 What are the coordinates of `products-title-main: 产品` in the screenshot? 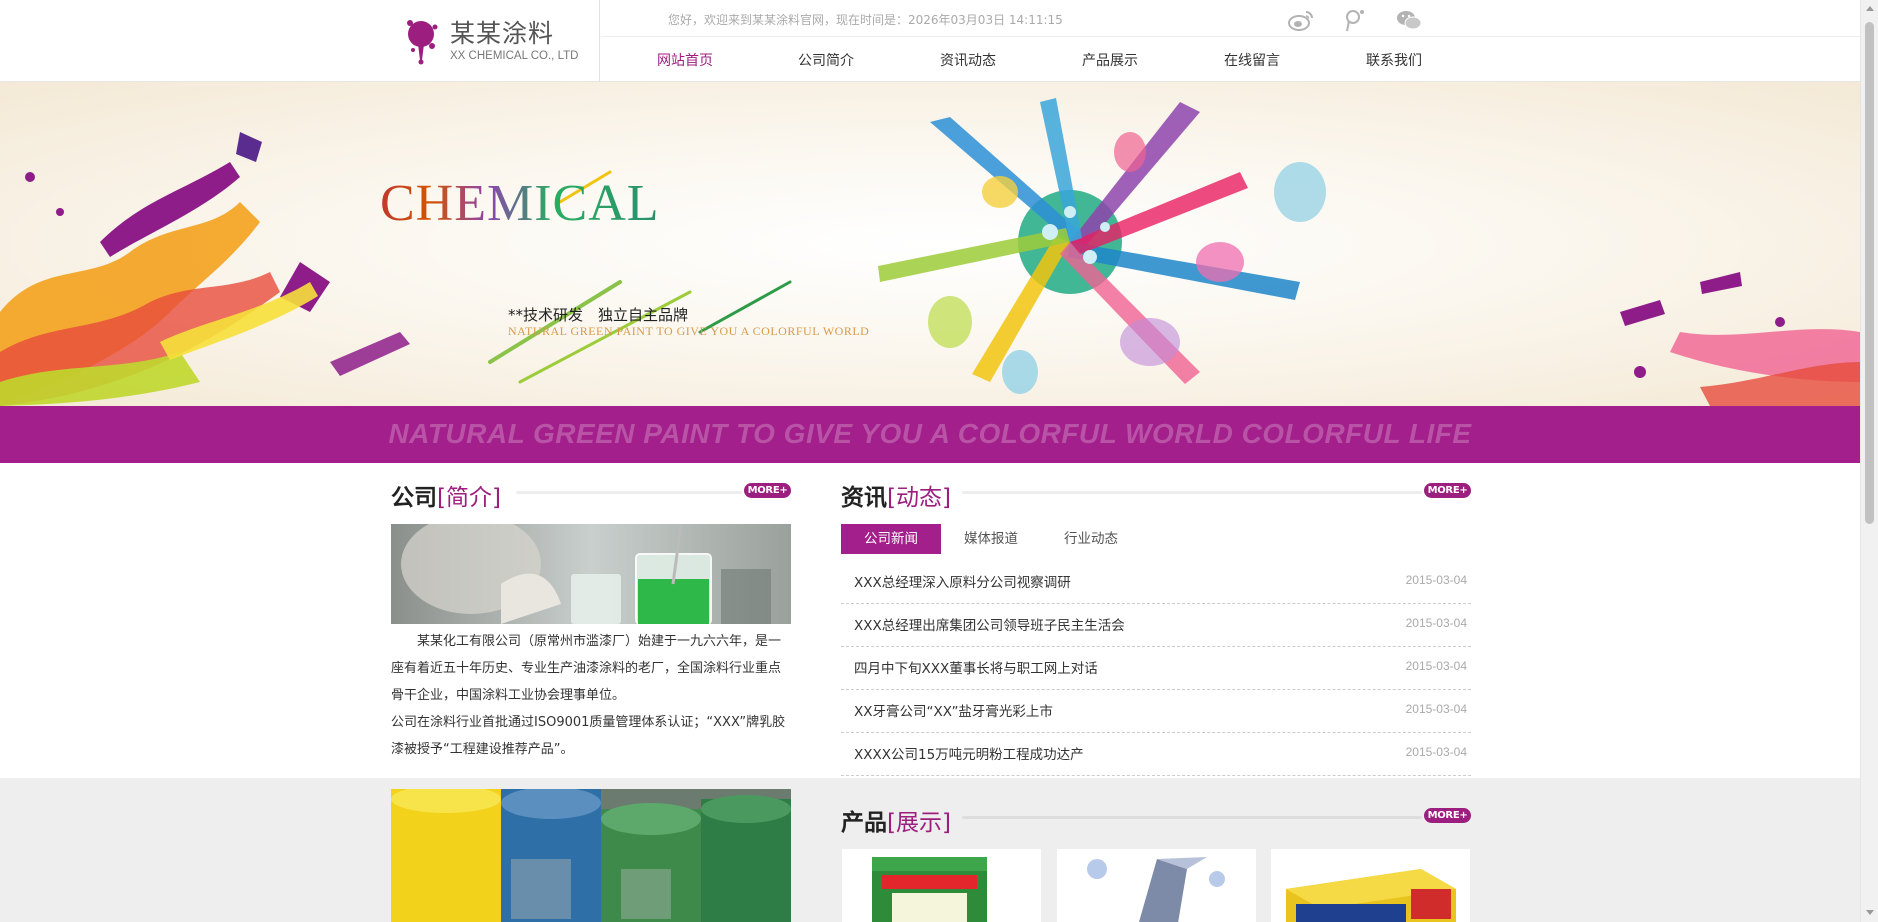 It's located at (864, 823).